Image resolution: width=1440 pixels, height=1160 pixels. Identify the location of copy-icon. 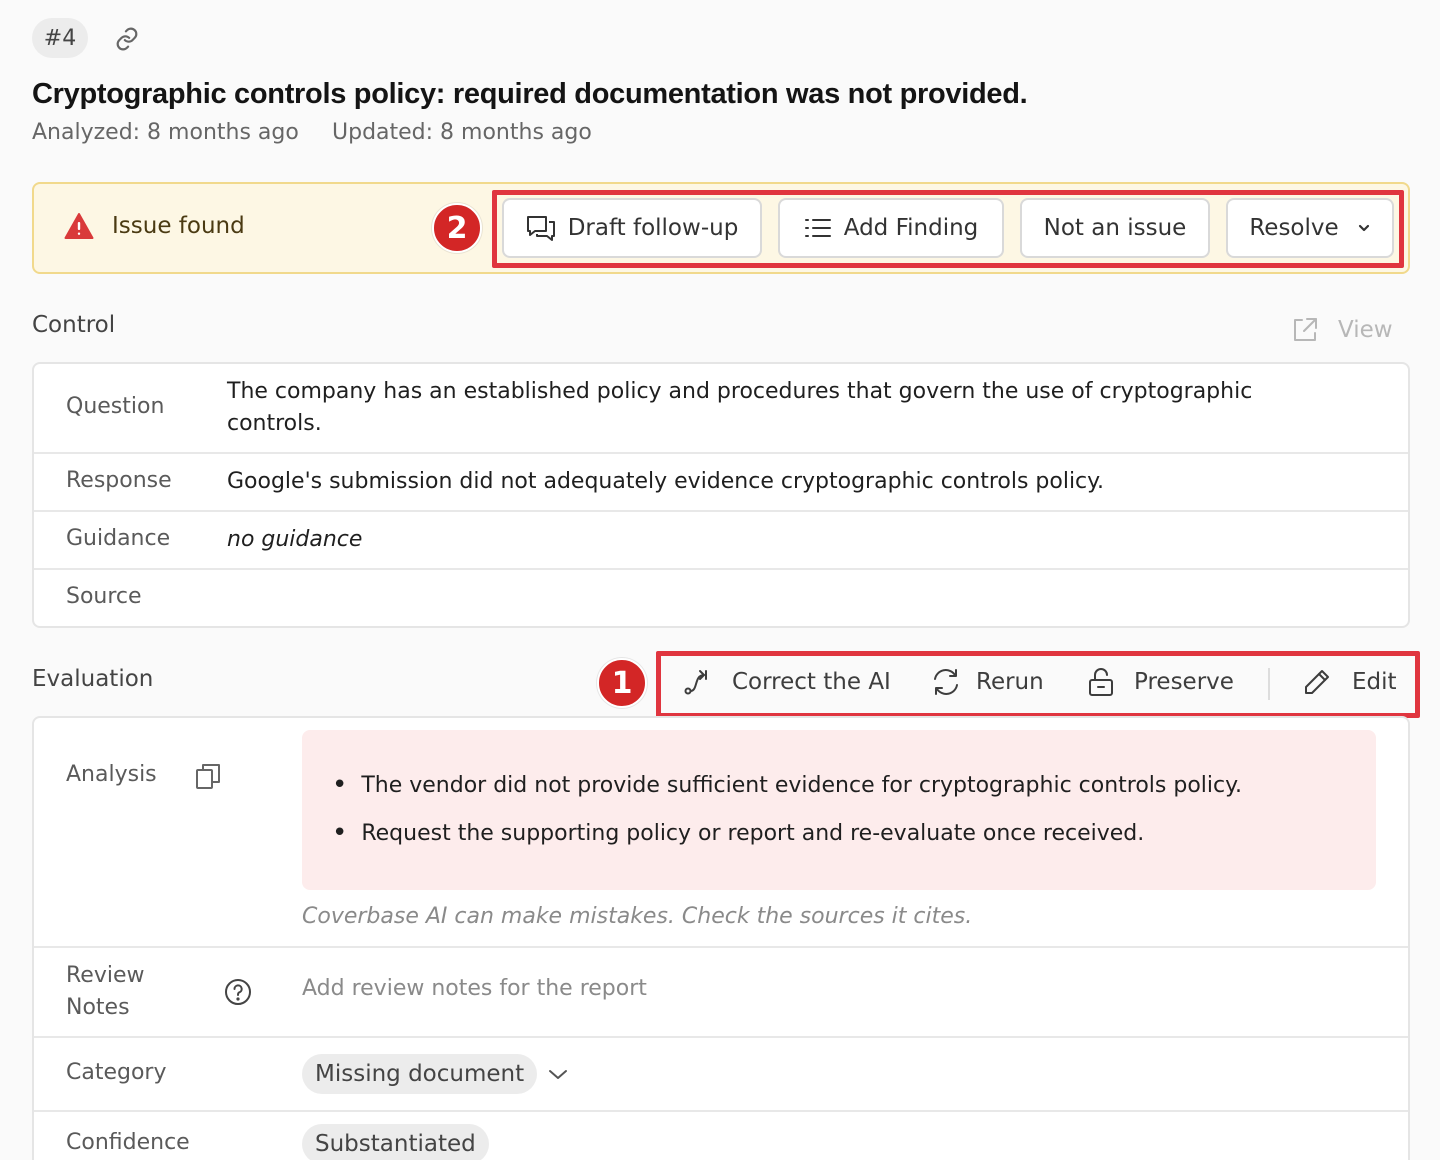
(208, 776).